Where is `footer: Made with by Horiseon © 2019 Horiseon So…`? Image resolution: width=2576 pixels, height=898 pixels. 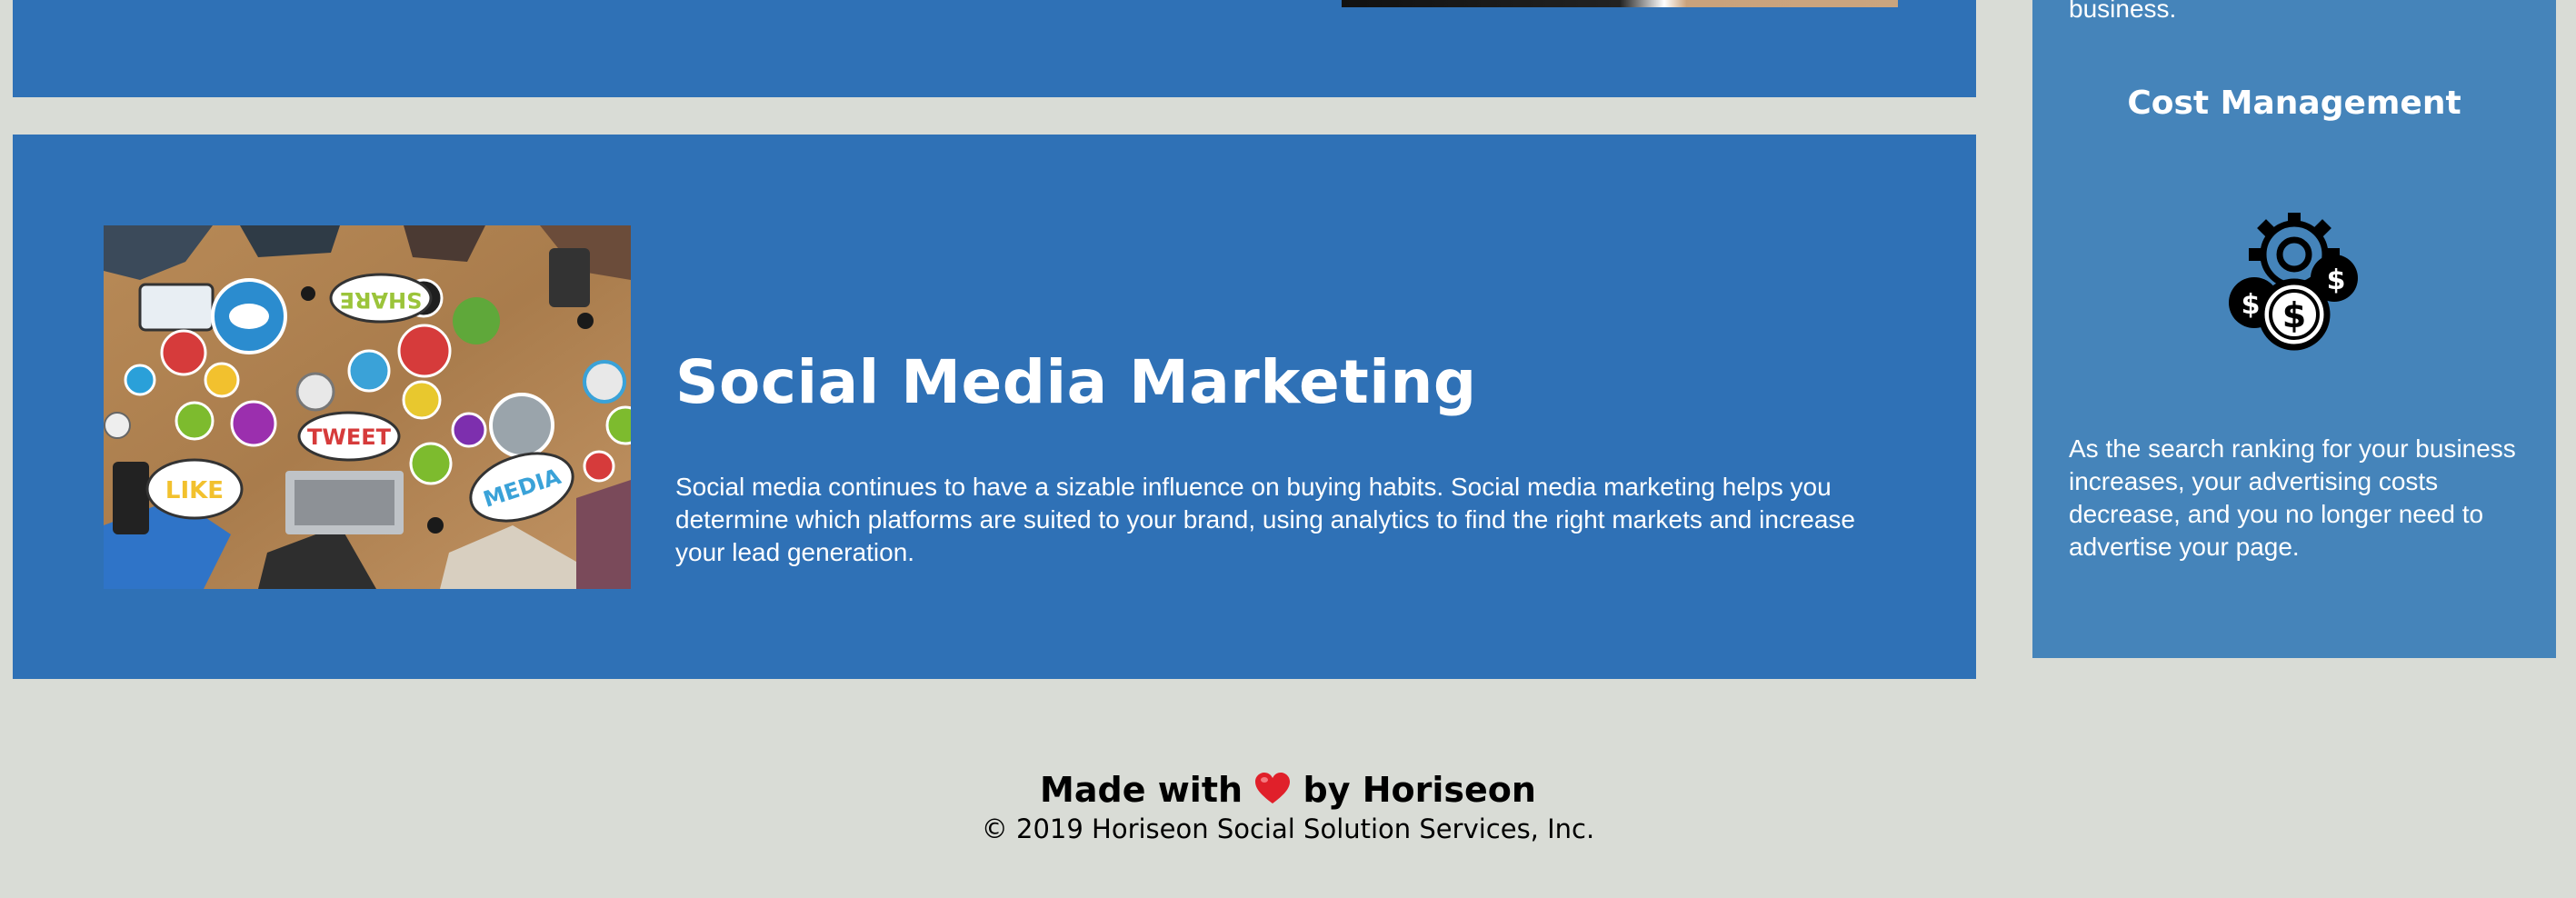 footer: Made with by Horiseon © 2019 Horiseon So… is located at coordinates (1288, 807).